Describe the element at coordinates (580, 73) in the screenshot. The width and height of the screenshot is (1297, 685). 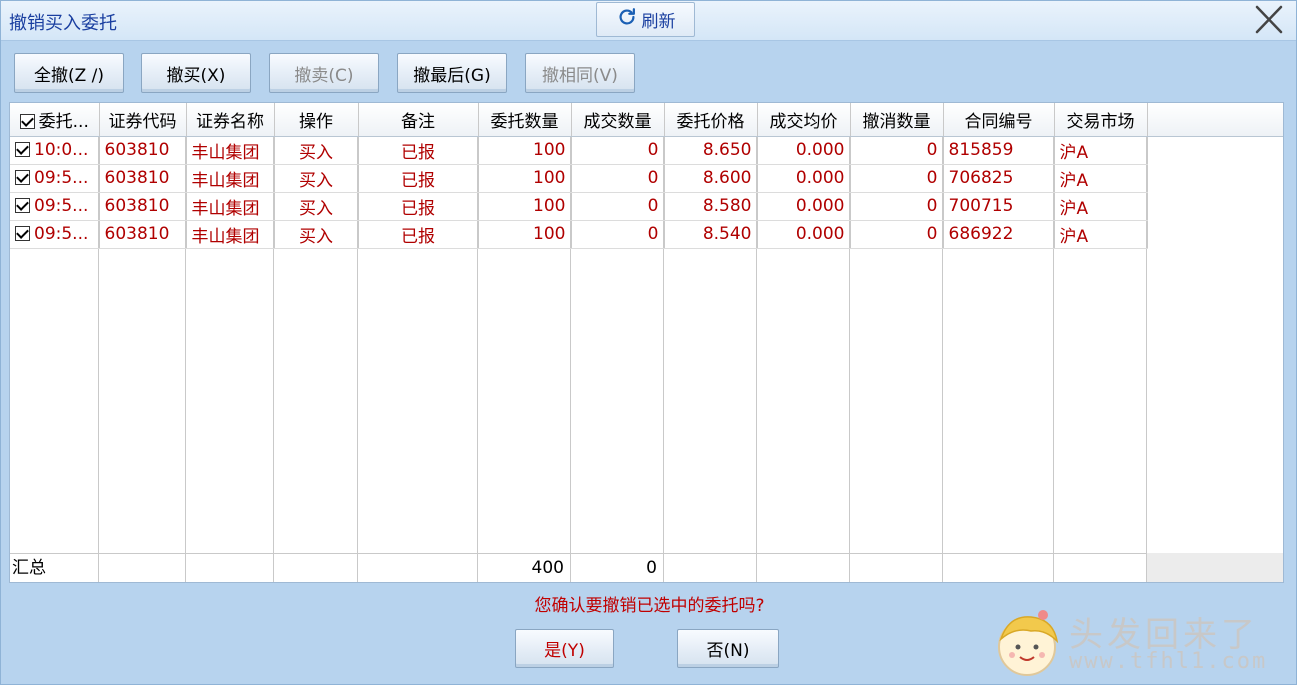
I see `cancel-same-button: 撤相同(V)` at that location.